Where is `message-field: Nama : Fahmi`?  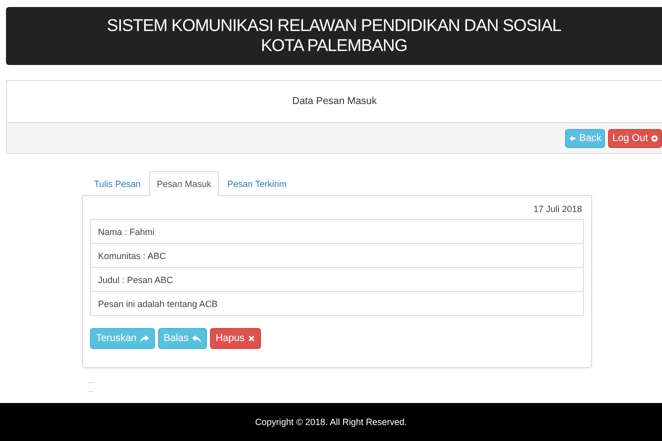 message-field: Nama : Fahmi is located at coordinates (337, 231).